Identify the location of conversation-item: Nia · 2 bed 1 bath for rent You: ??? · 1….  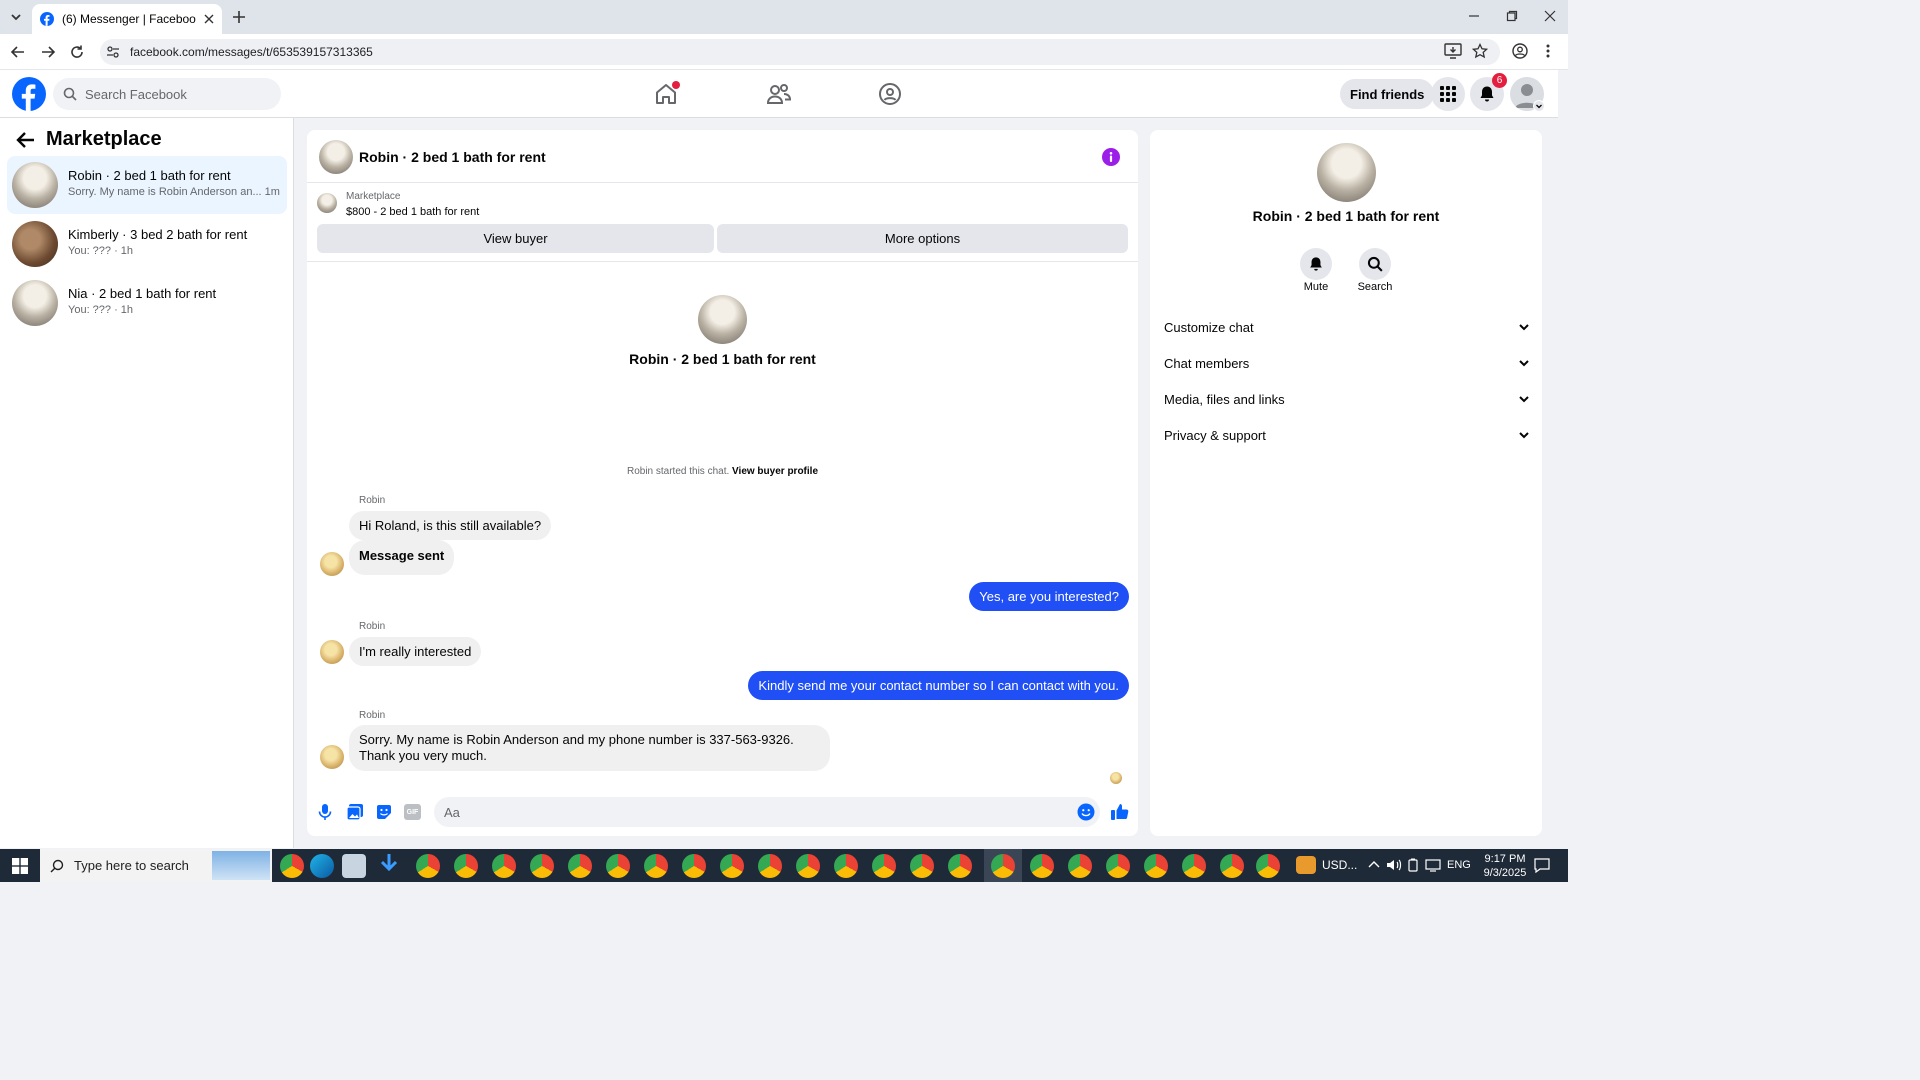
(147, 303).